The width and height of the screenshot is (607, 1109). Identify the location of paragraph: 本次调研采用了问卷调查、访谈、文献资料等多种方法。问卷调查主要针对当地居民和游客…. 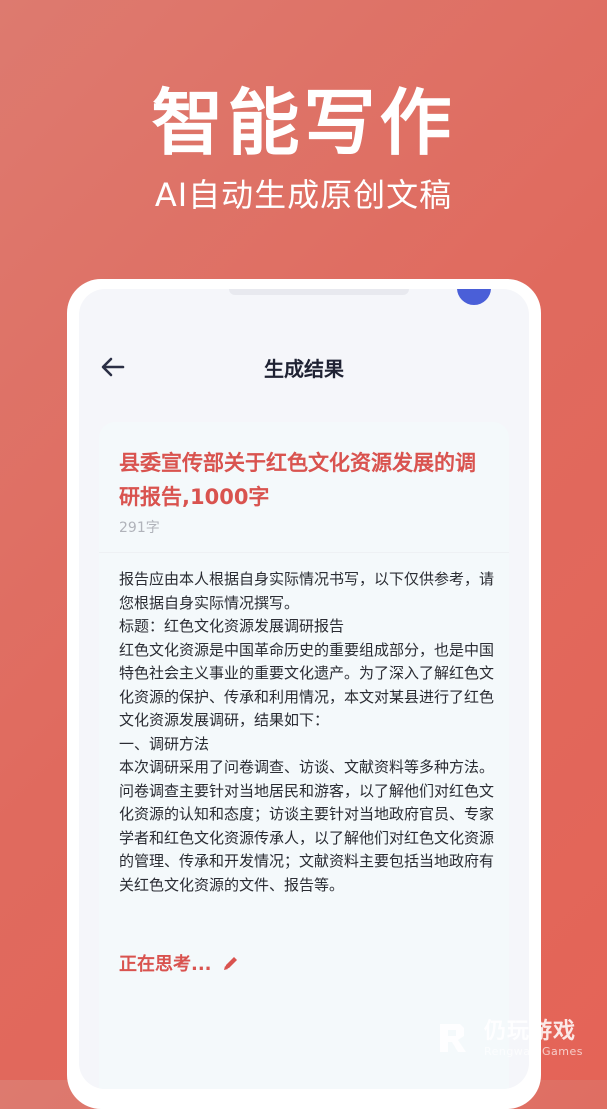
(307, 826).